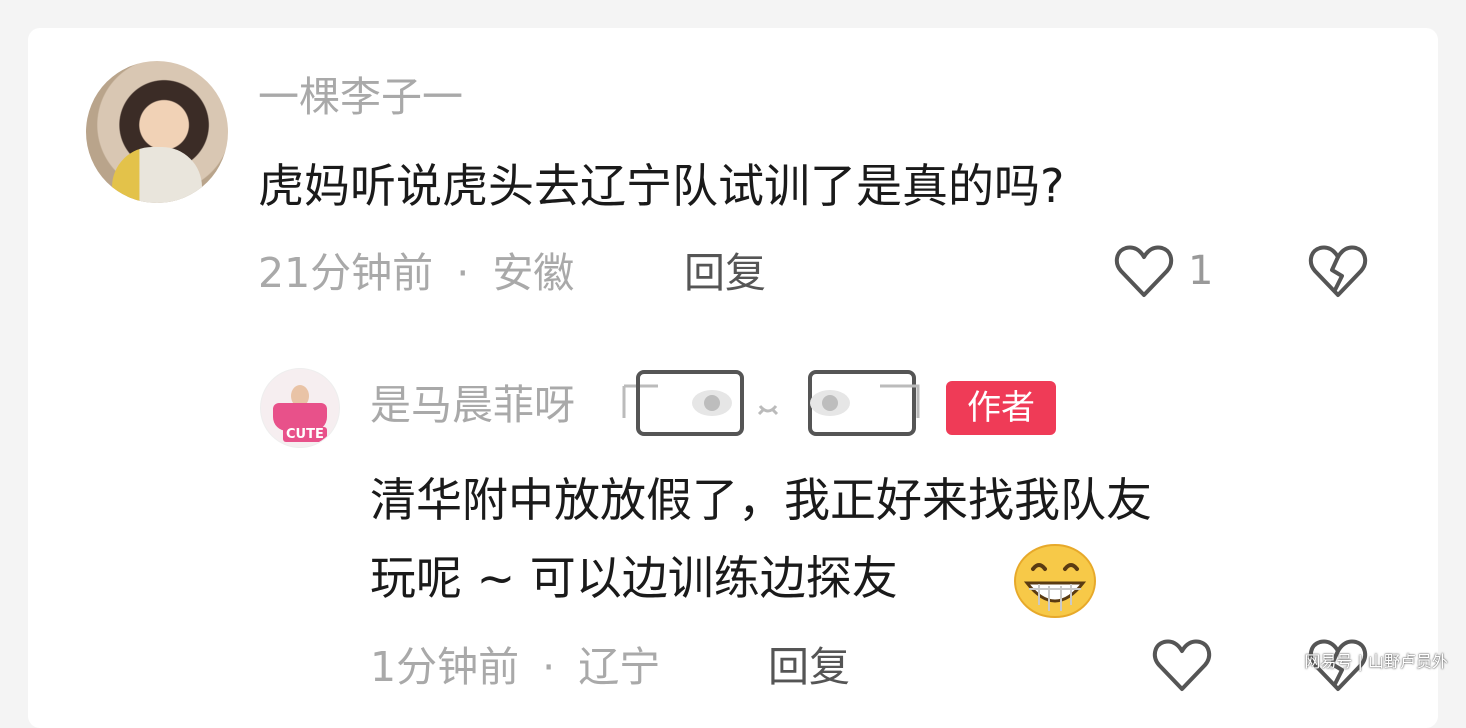 This screenshot has height=728, width=1466. Describe the element at coordinates (619, 667) in the screenshot. I see `reply-location: 辽宁` at that location.